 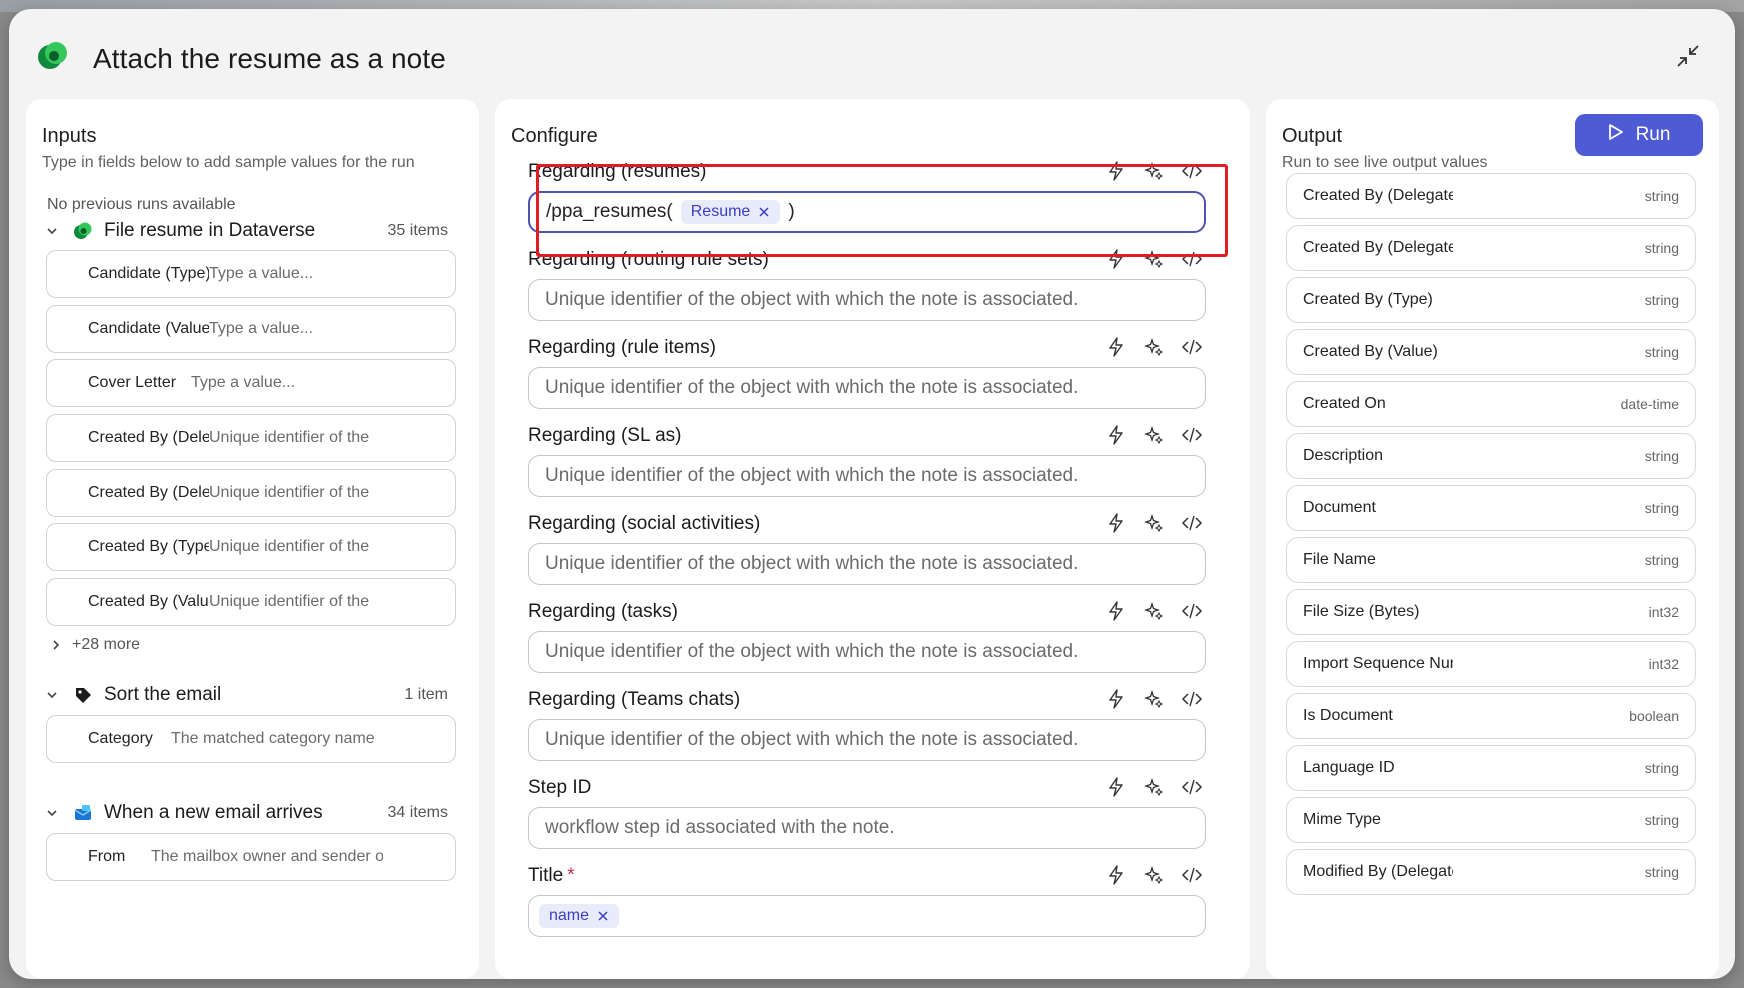 I want to click on field-label: Regarding (rule items), so click(x=622, y=347).